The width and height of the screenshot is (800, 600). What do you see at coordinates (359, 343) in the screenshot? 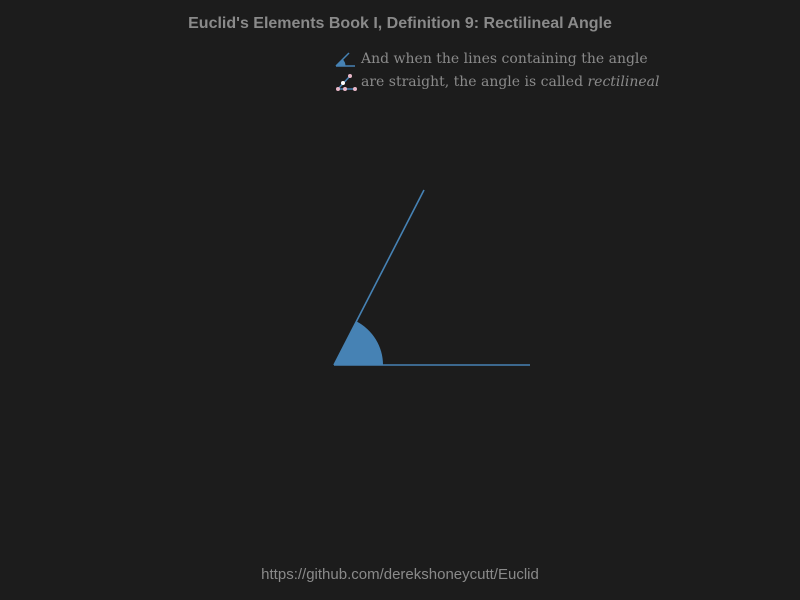
I see `angle-sector` at bounding box center [359, 343].